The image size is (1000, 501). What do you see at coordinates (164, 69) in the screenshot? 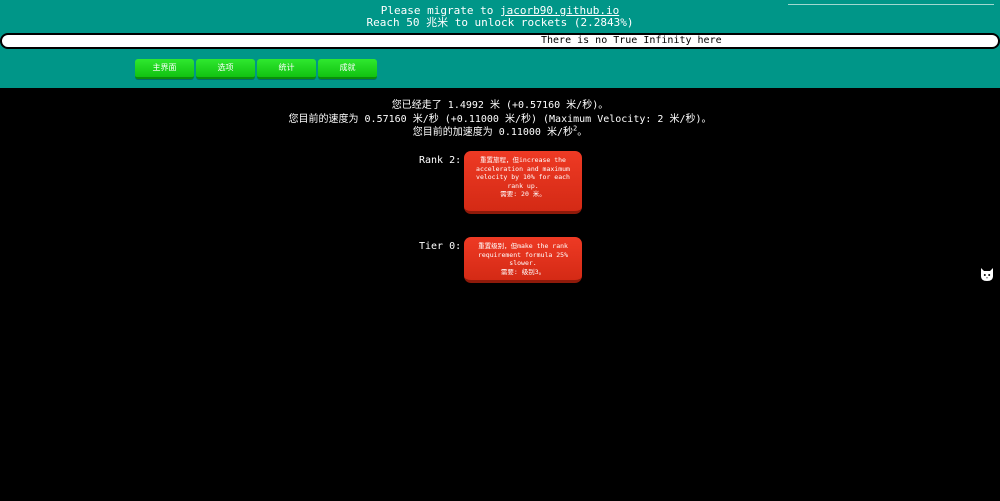
I see `tab-main: 主界面` at bounding box center [164, 69].